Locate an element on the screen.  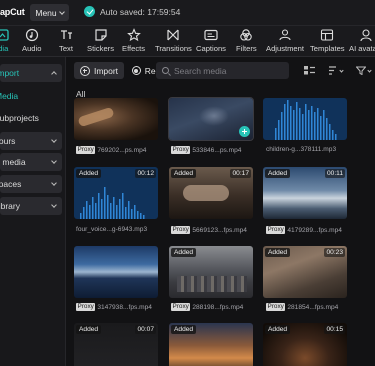
view-mode-button is located at coordinates (309, 70).